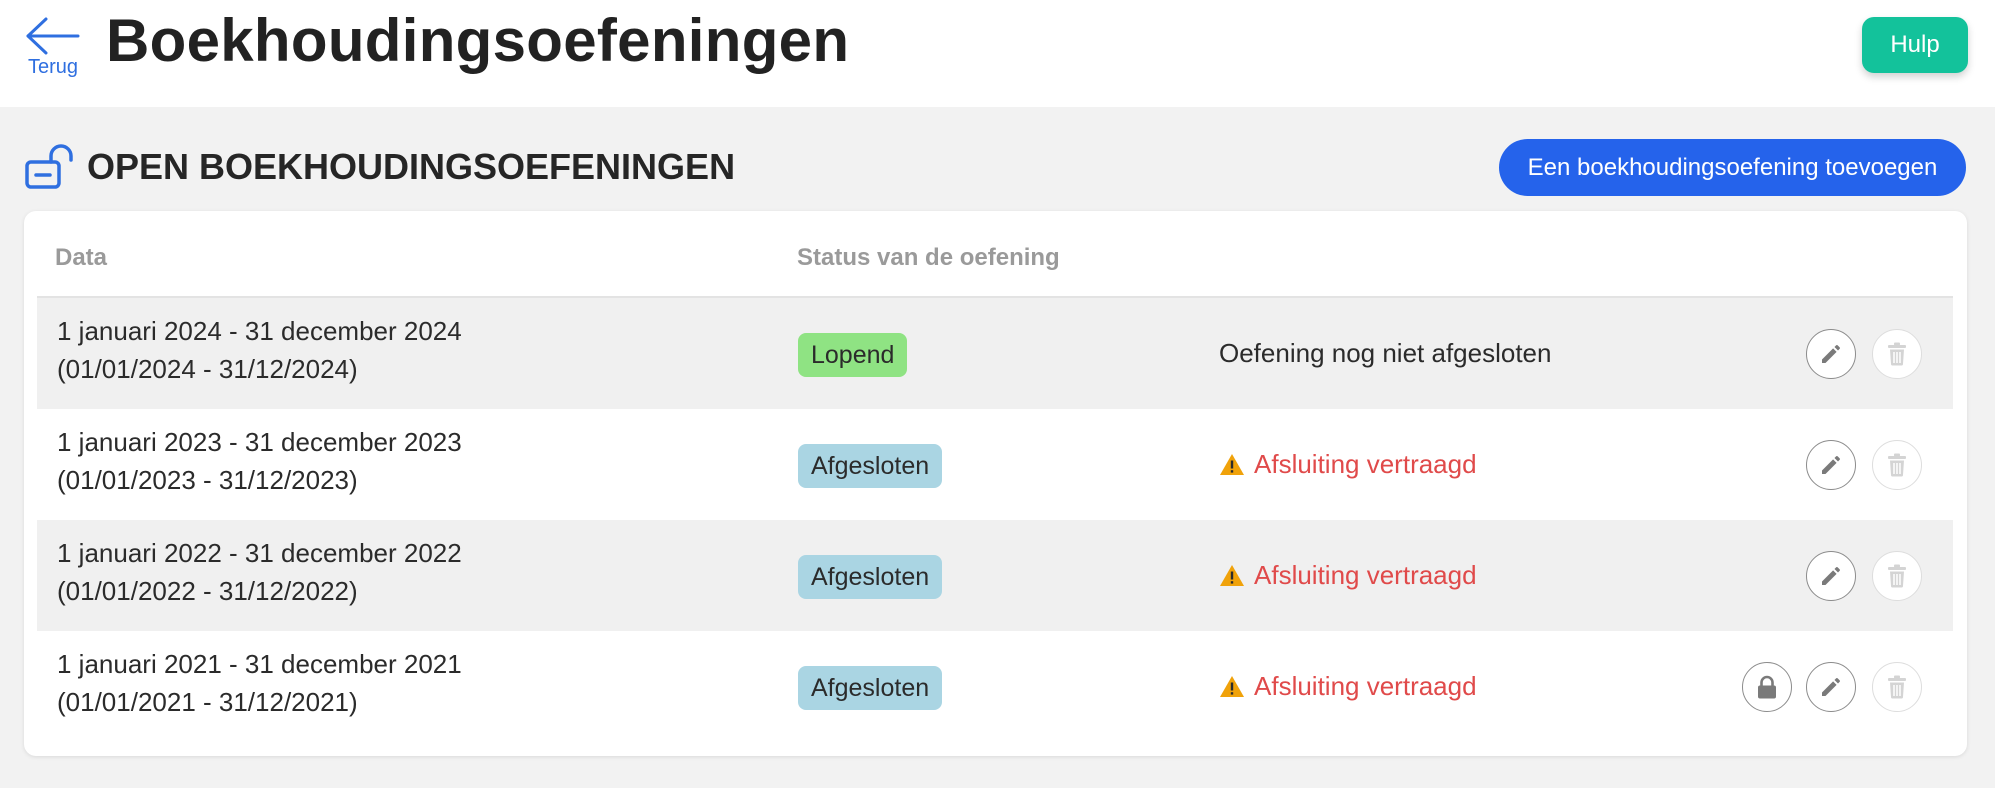  I want to click on date-range-long: 1 januari 2024 - 31 december 2024, so click(259, 331).